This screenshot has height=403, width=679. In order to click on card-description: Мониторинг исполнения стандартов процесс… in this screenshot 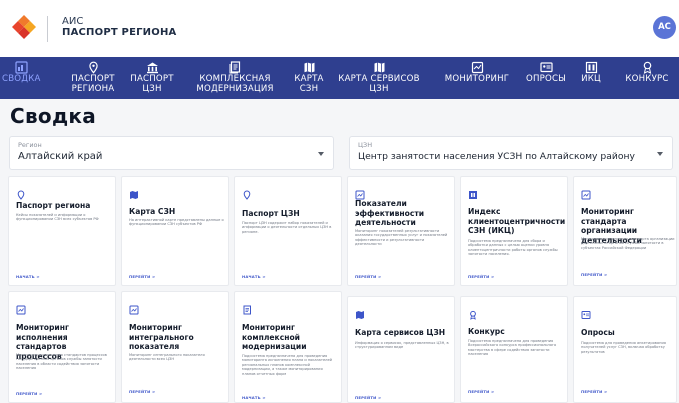, I will do `click(61, 362)`.